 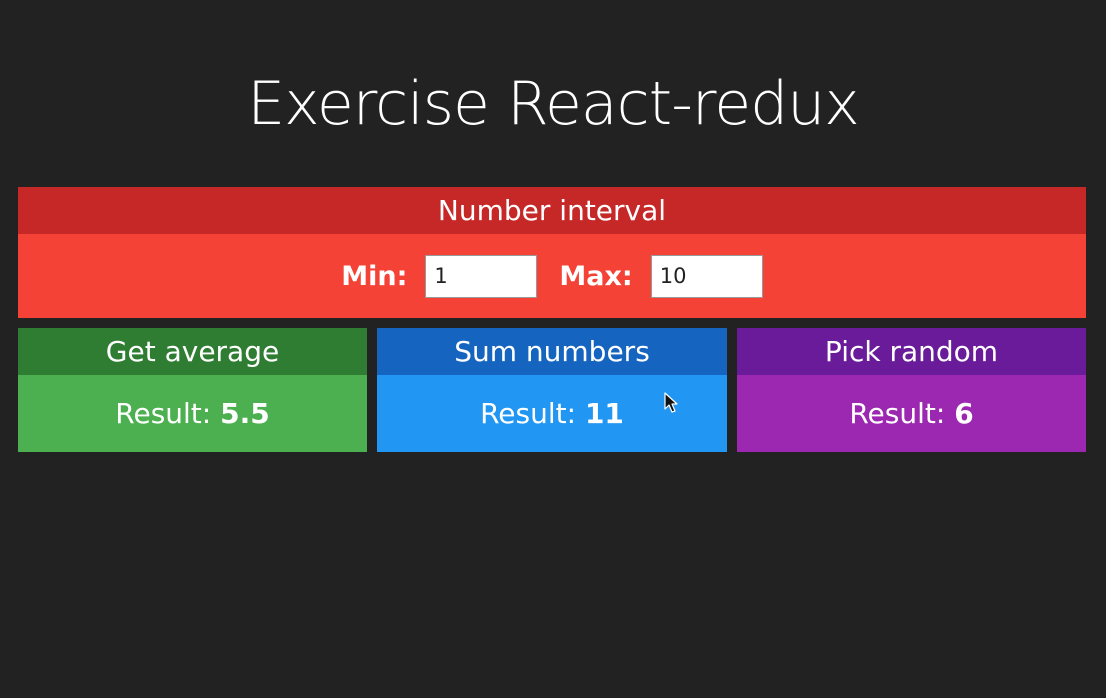 I want to click on average-result-label: Result:, so click(x=163, y=413).